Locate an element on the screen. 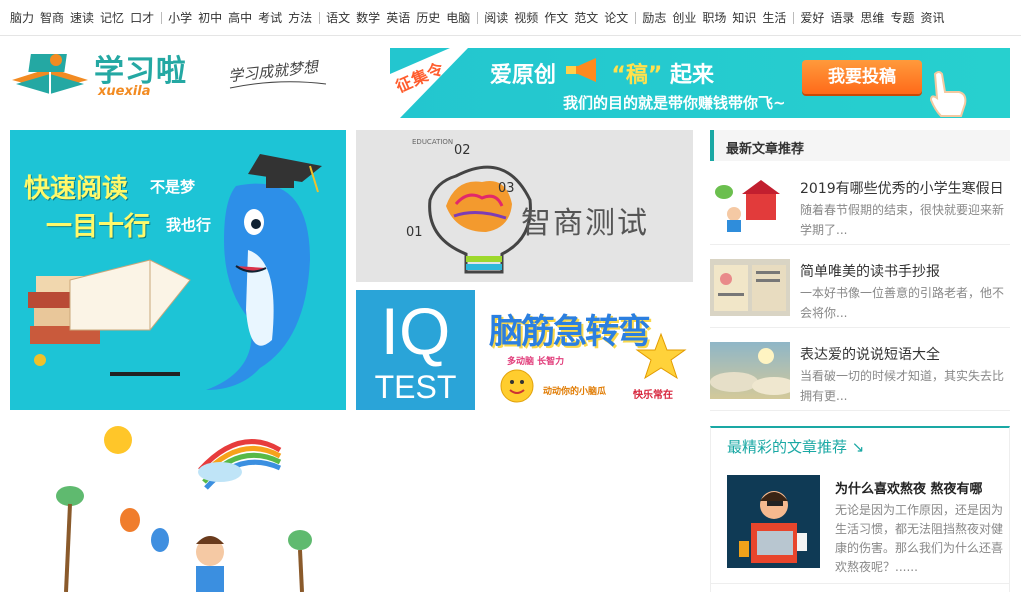  nav-link-gaozhong: 高中 is located at coordinates (240, 18).